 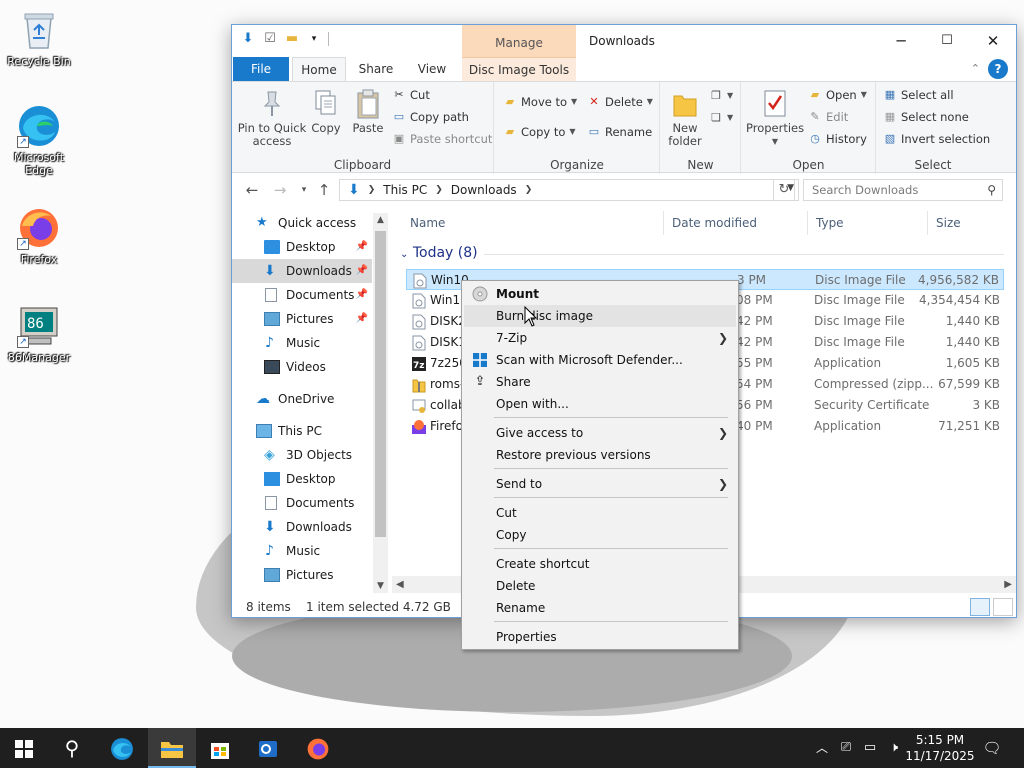 What do you see at coordinates (721, 118) in the screenshot?
I see `easy-access-button: ❏ ▼` at bounding box center [721, 118].